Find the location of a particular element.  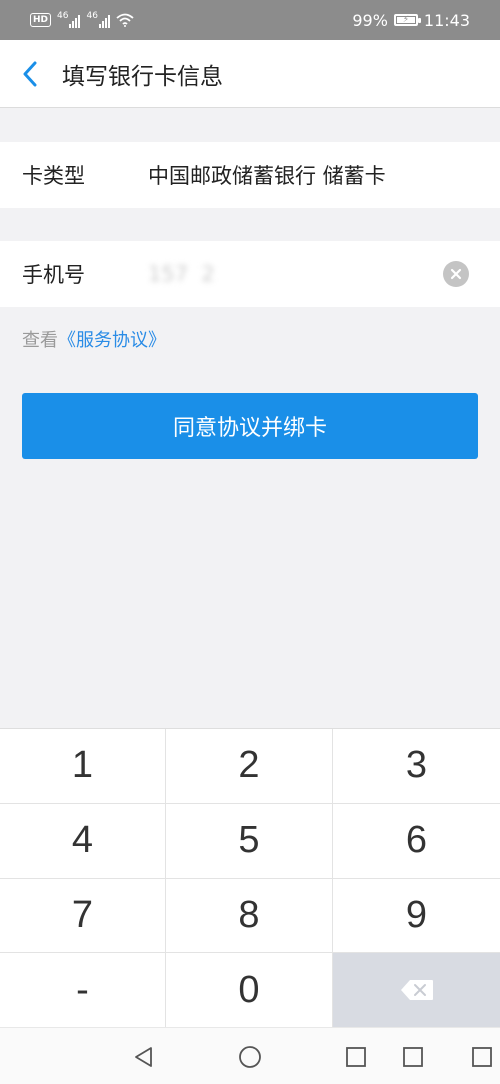

navigation-bar is located at coordinates (250, 1055).